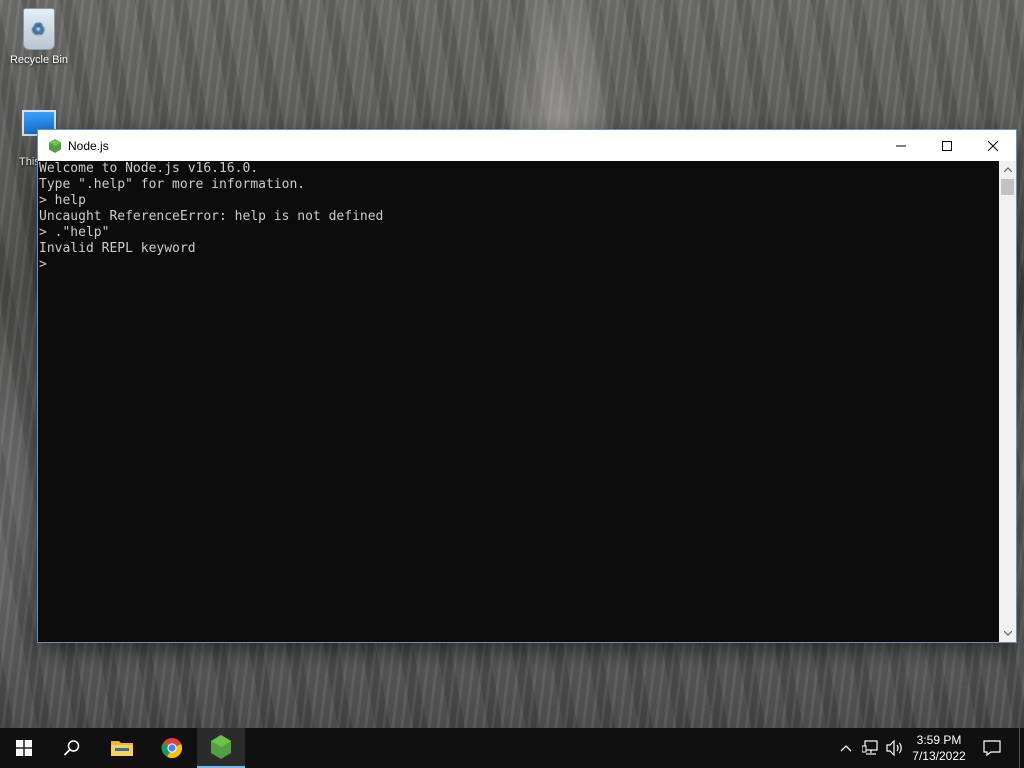 Image resolution: width=1024 pixels, height=768 pixels. I want to click on scroll-down-button, so click(1007, 633).